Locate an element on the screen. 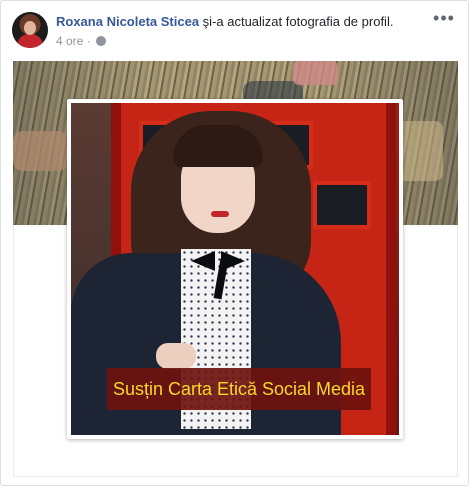 The image size is (469, 486). banner-text: Susțin Carta Etică Social Media is located at coordinates (239, 388).